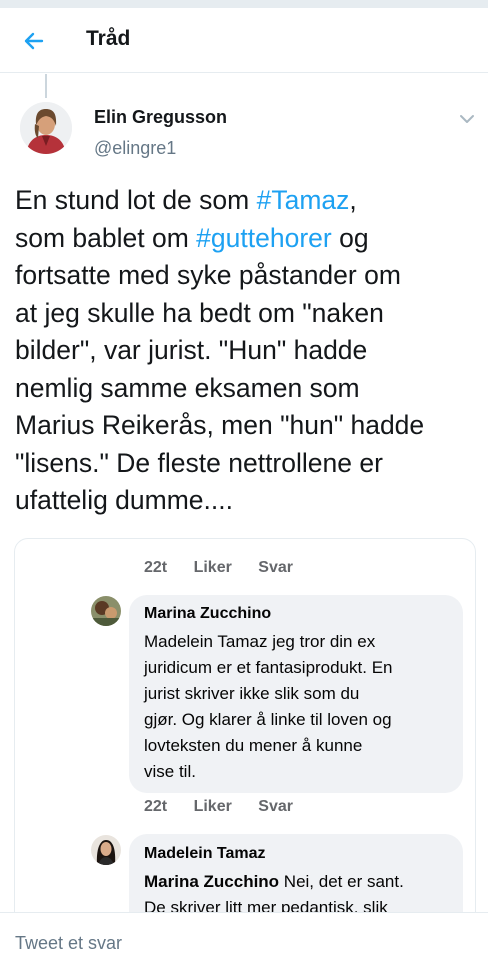 The image size is (488, 961). What do you see at coordinates (208, 275) in the screenshot?
I see `tweet-line: fortsatte med syke påstander om` at bounding box center [208, 275].